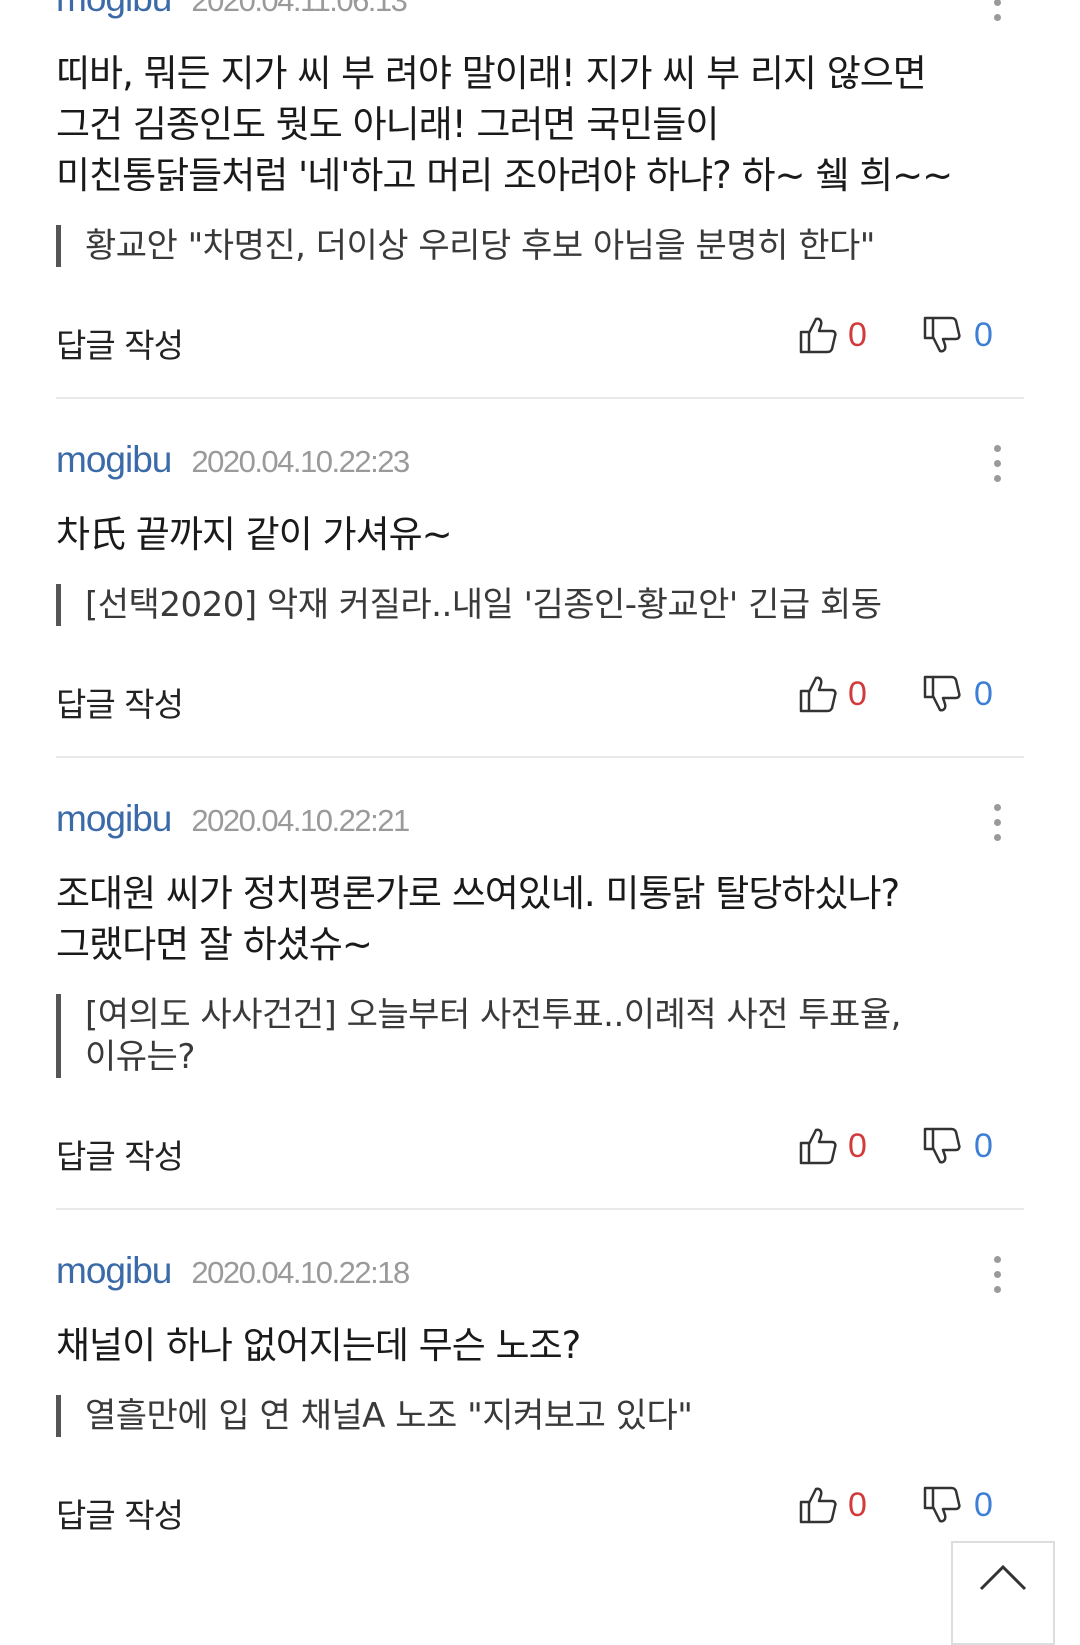  What do you see at coordinates (554, 1416) in the screenshot?
I see `article-title-line: 열흘만에 입 연 채널A 노조 "지켜보고 있다"` at bounding box center [554, 1416].